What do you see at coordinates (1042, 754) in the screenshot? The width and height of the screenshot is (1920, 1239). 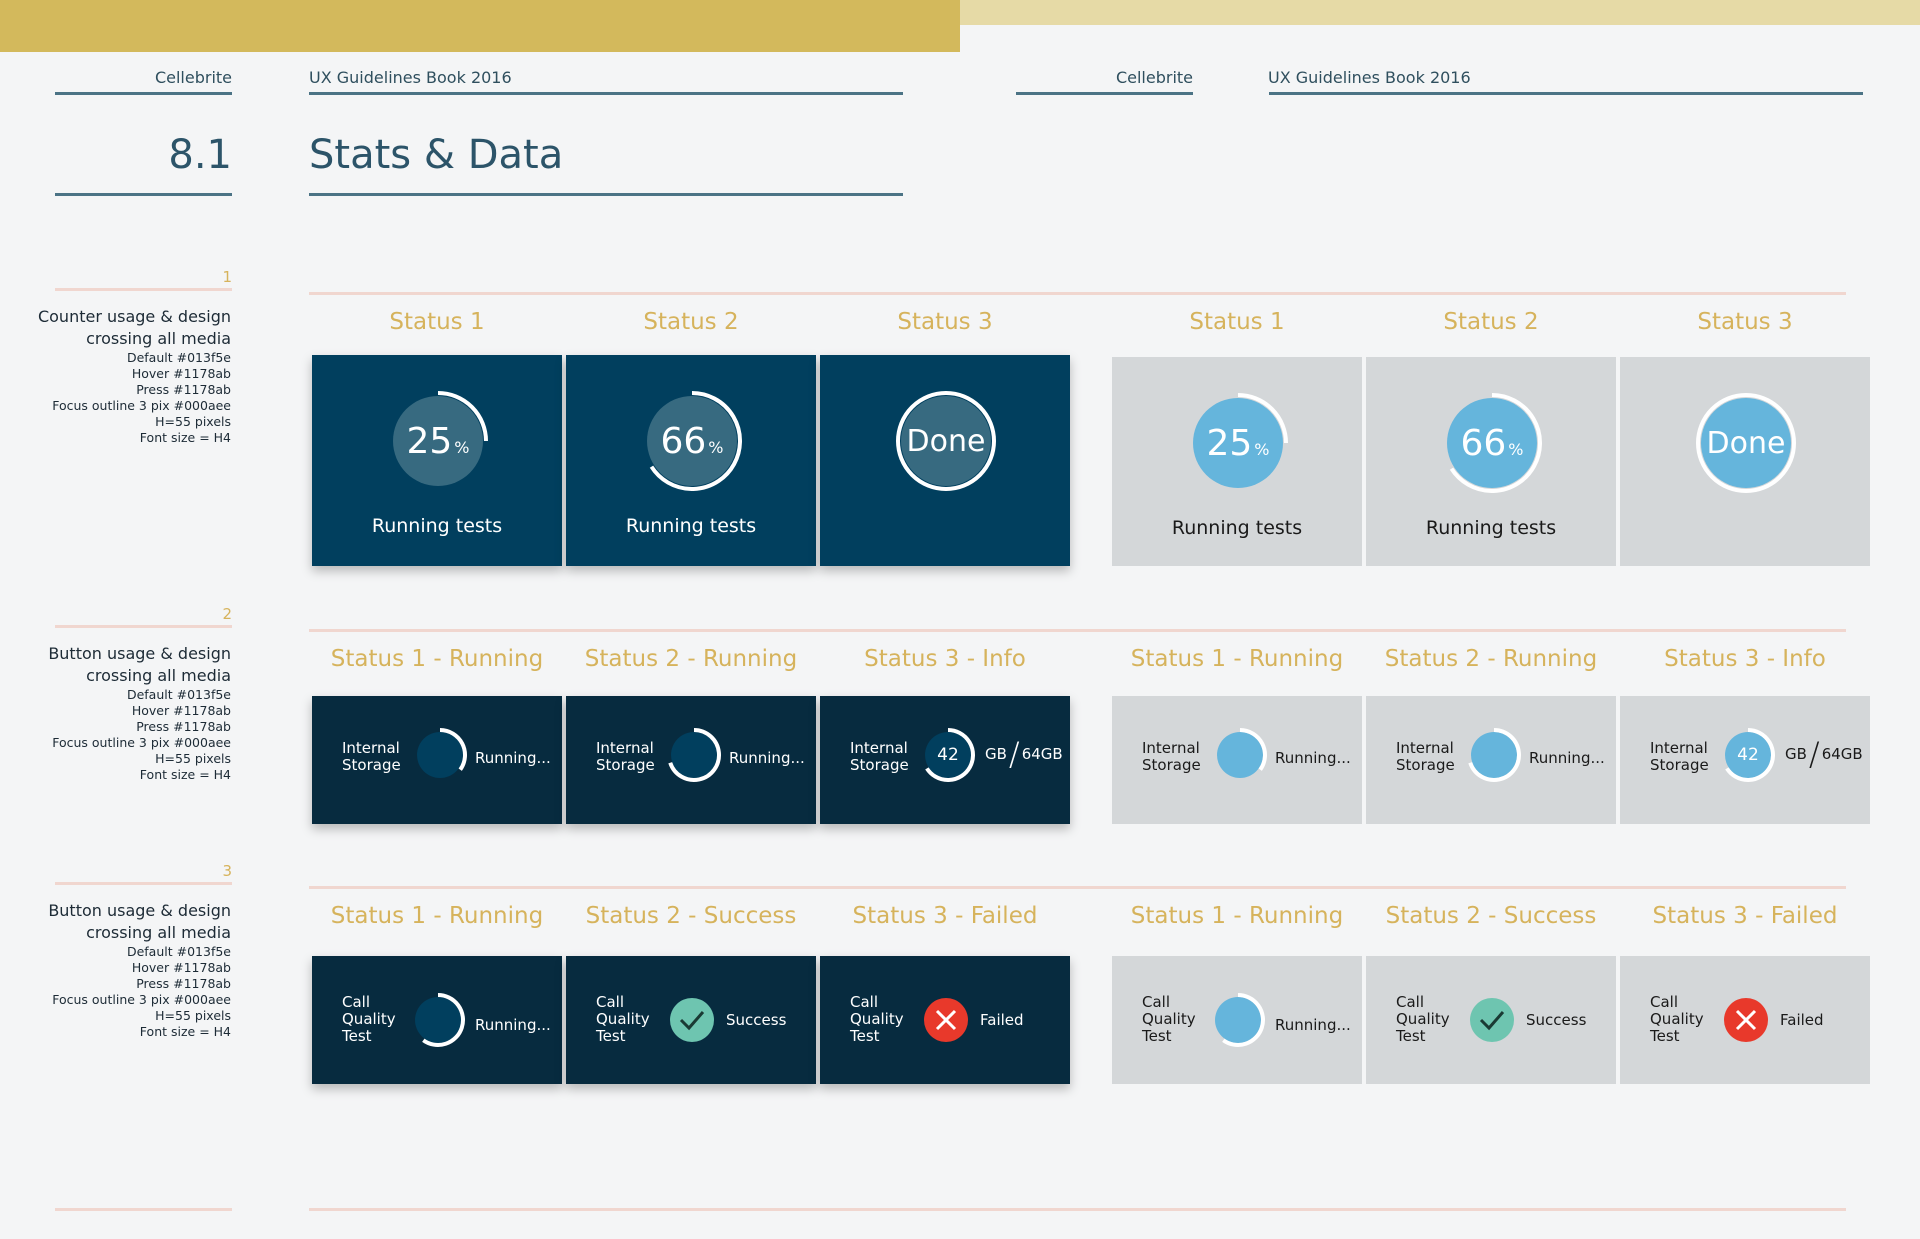 I see `storage-total: 64GB` at bounding box center [1042, 754].